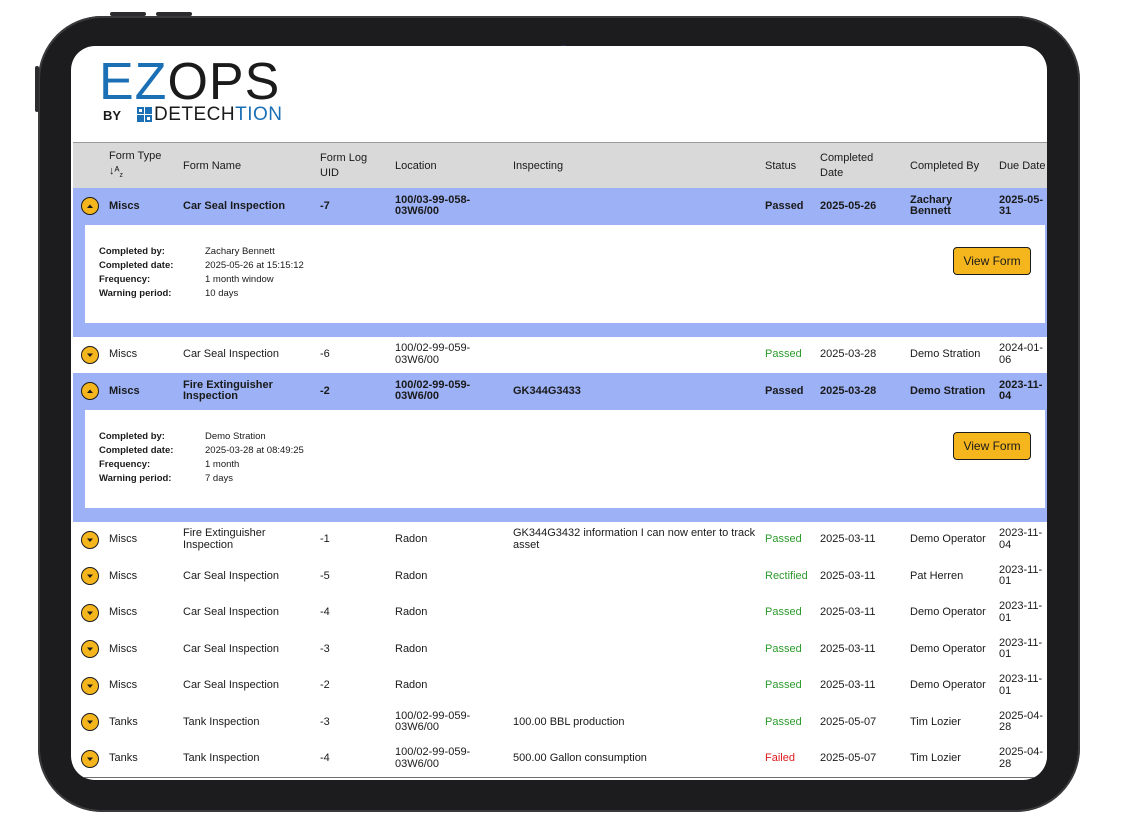  What do you see at coordinates (450, 166) in the screenshot?
I see `header-location: Location` at bounding box center [450, 166].